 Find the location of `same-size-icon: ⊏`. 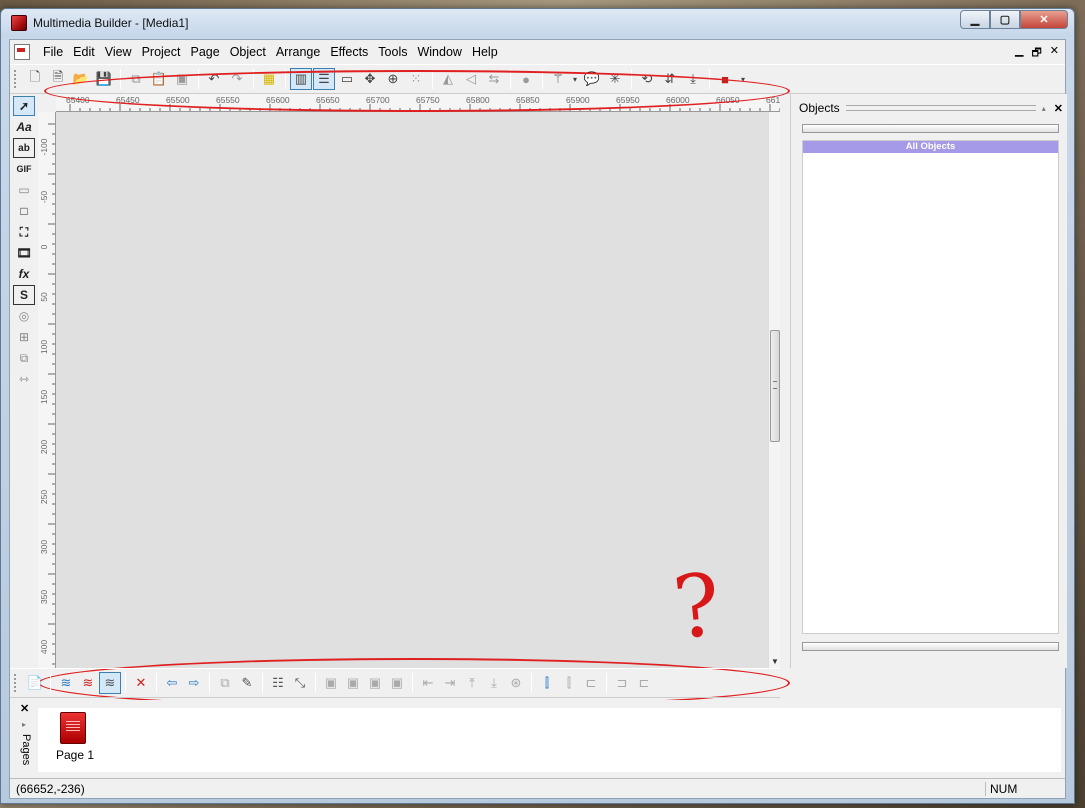

same-size-icon: ⊏ is located at coordinates (591, 683).